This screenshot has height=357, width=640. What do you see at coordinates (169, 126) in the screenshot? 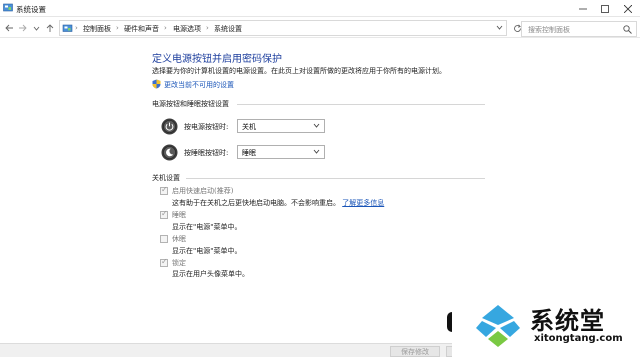
I see `power-button-icon` at bounding box center [169, 126].